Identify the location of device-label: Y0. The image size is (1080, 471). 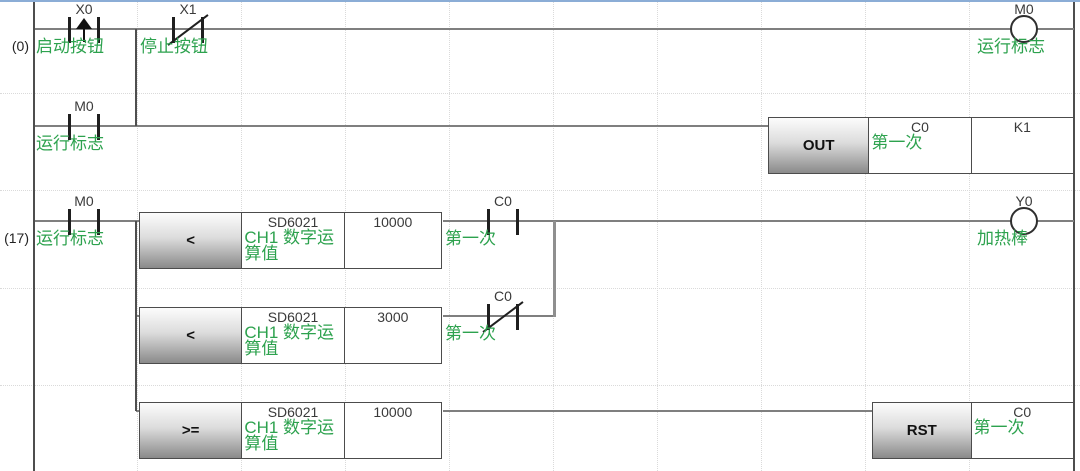
(1024, 201).